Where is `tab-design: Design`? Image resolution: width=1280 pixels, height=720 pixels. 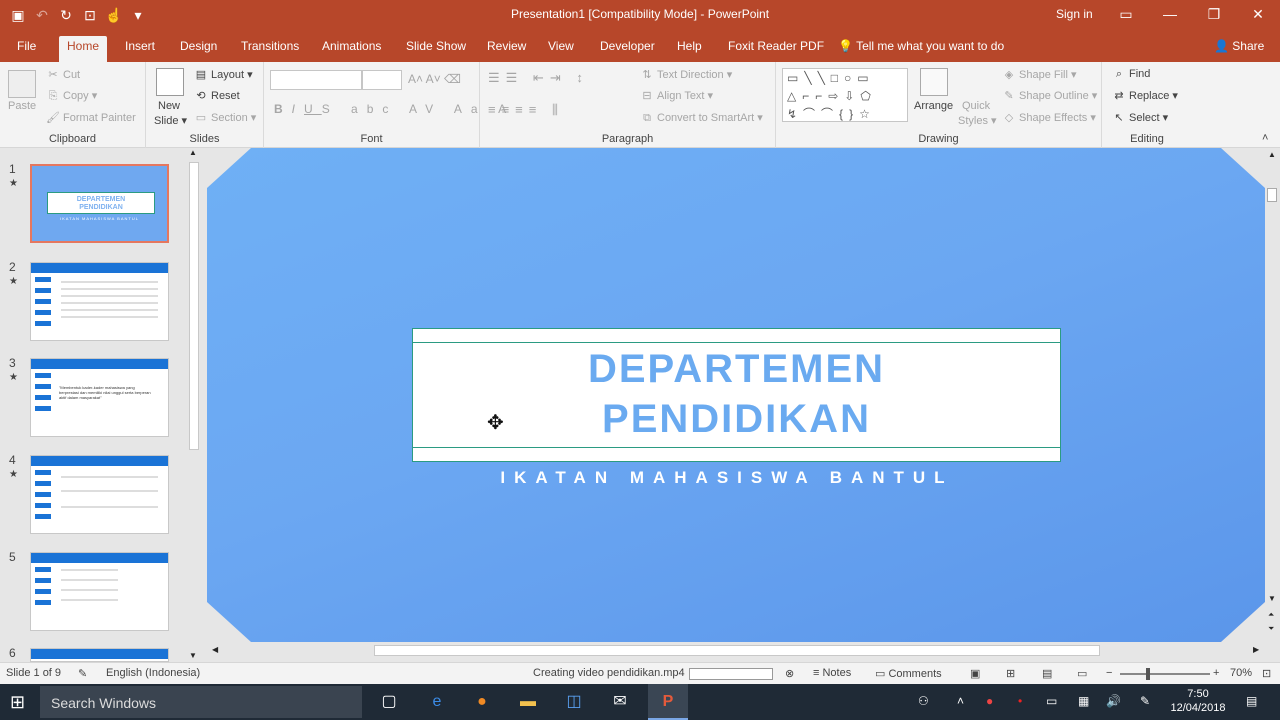
tab-design: Design is located at coordinates (198, 49).